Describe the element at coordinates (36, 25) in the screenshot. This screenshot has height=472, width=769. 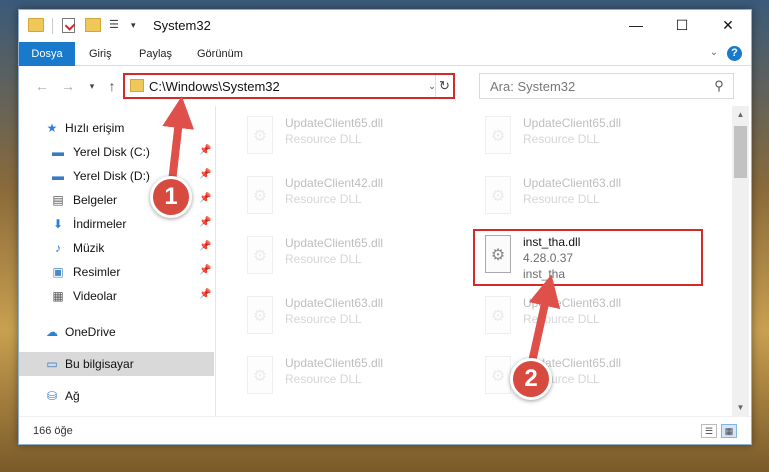
I see `folder-icon` at that location.